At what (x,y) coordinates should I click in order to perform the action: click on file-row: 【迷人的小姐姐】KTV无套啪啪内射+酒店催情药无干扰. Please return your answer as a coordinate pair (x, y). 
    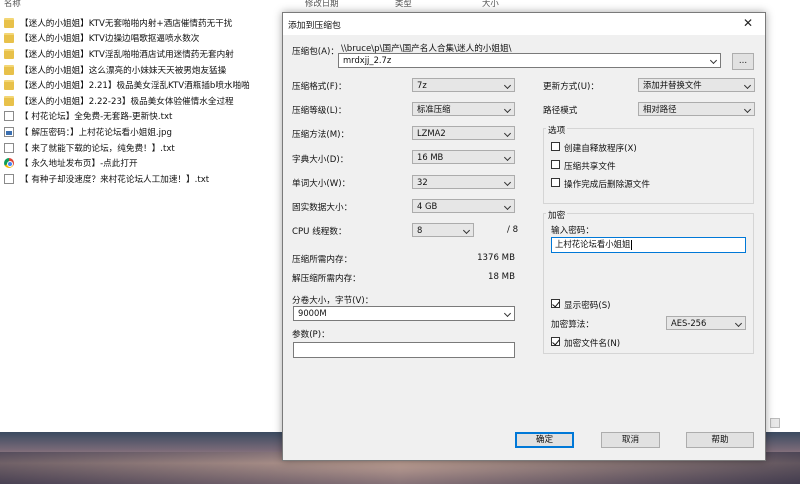
    Looking at the image, I should click on (127, 23).